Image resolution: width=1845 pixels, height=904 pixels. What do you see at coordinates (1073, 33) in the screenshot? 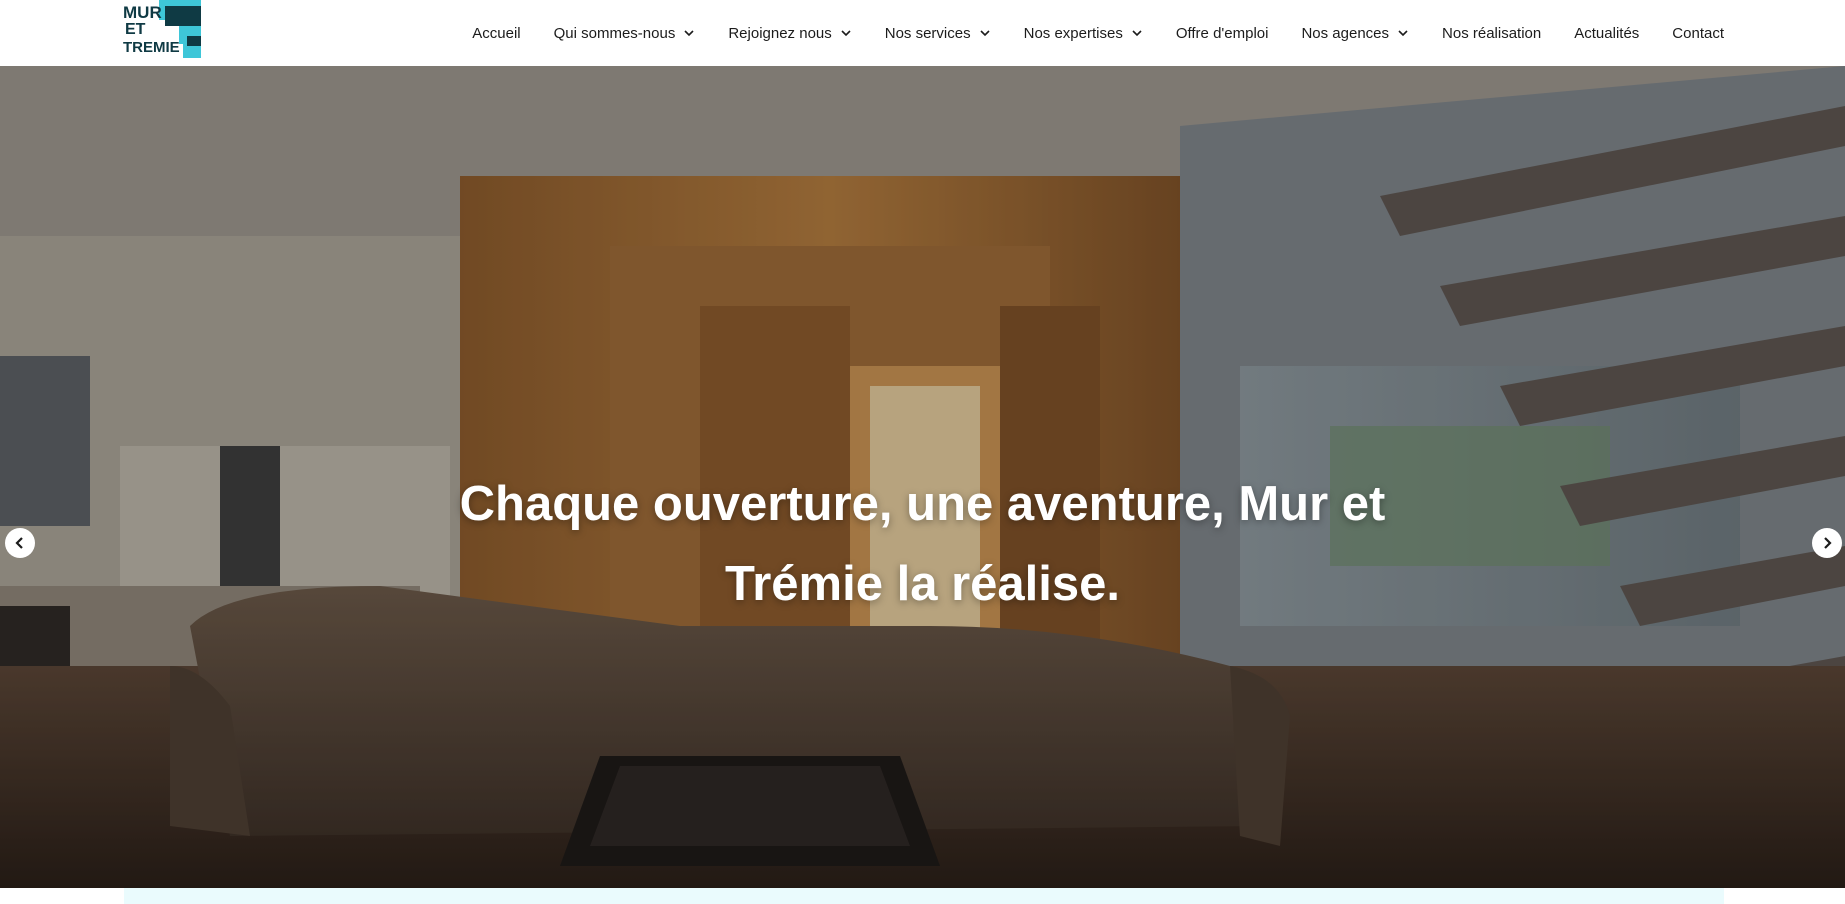
I see `nav-item-label: Nos expertises` at bounding box center [1073, 33].